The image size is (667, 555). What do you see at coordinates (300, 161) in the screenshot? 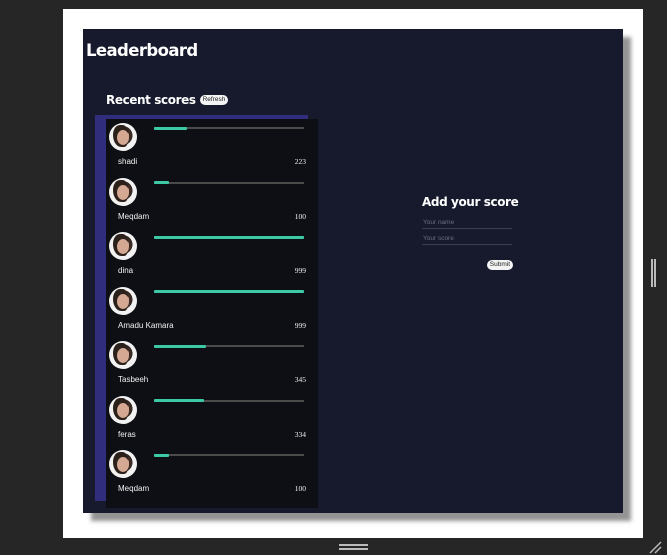
I see `player-score: 223` at bounding box center [300, 161].